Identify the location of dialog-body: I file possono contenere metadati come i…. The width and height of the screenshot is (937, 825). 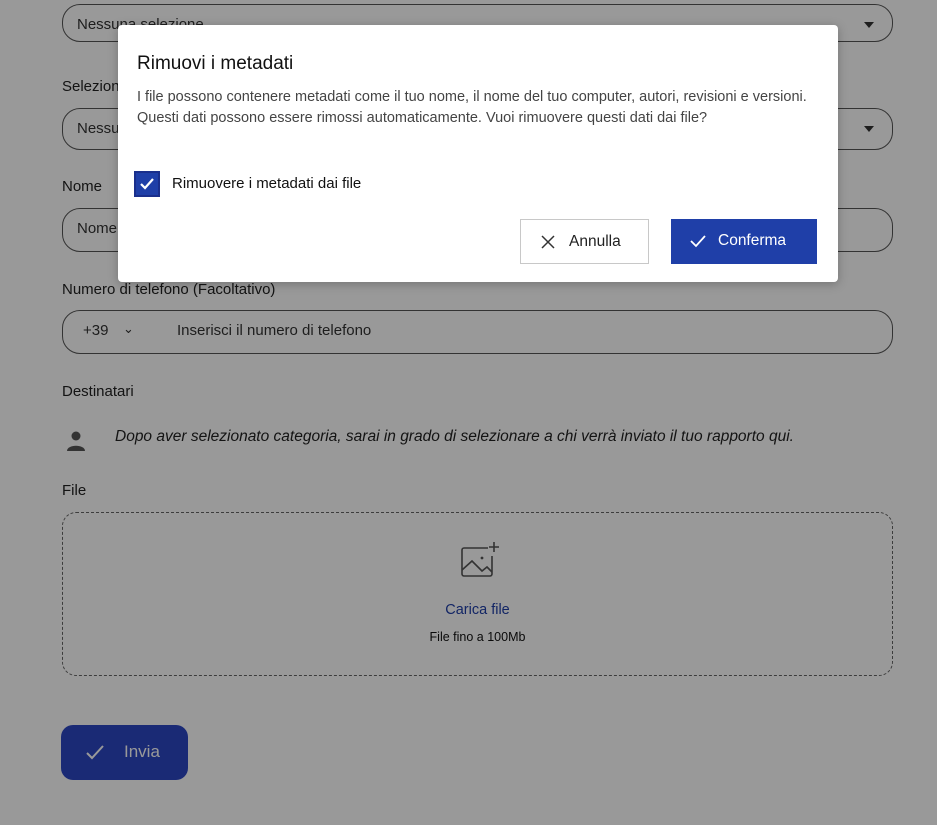
(472, 107).